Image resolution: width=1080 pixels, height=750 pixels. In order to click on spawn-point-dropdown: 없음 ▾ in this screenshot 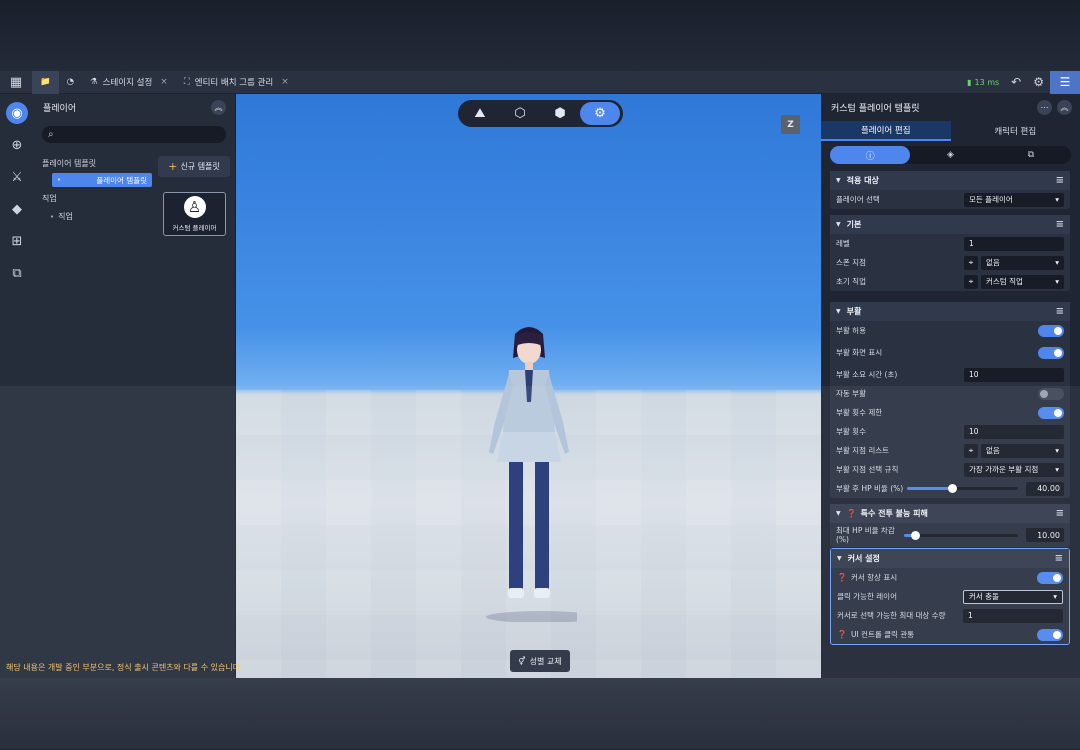, I will do `click(1022, 262)`.